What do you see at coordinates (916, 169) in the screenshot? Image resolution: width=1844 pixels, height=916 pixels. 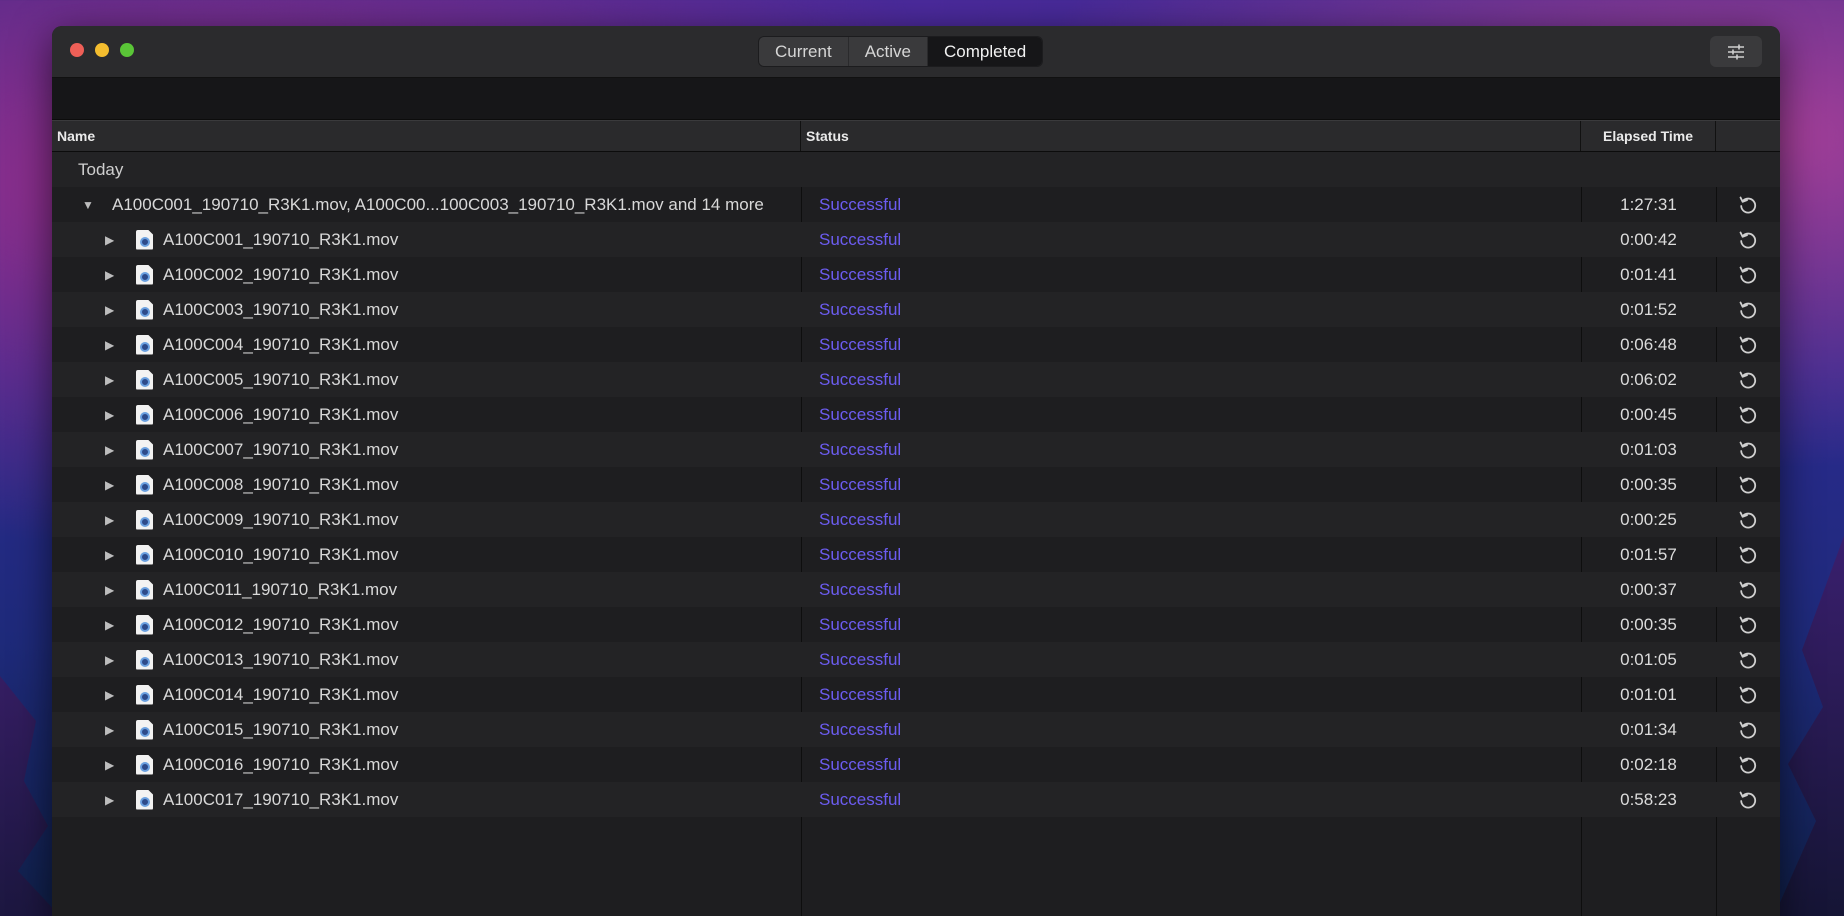 I see `group-header-row: Today` at bounding box center [916, 169].